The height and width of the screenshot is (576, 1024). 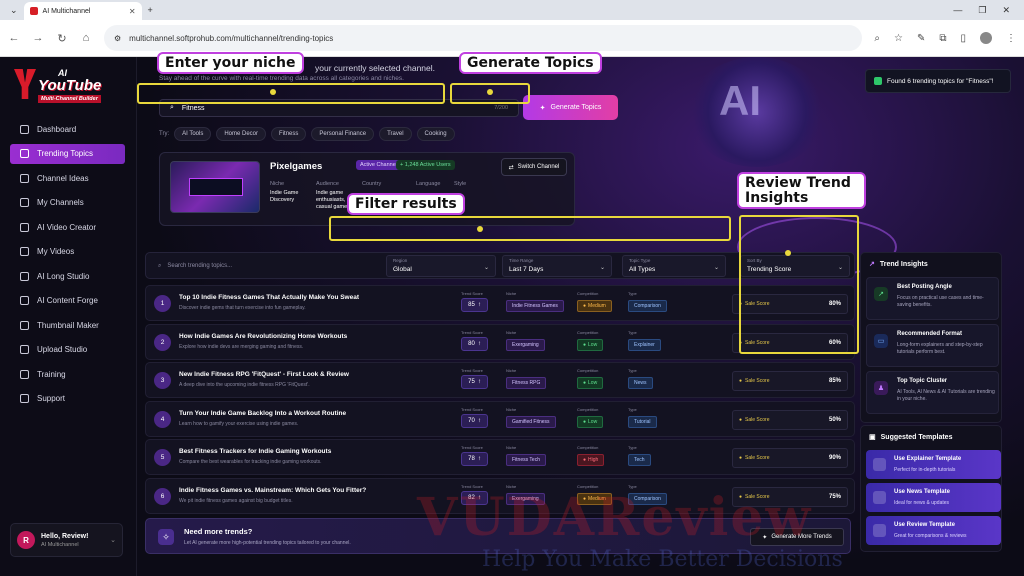 I want to click on generate-topics-label: Generate Topics, so click(x=576, y=107).